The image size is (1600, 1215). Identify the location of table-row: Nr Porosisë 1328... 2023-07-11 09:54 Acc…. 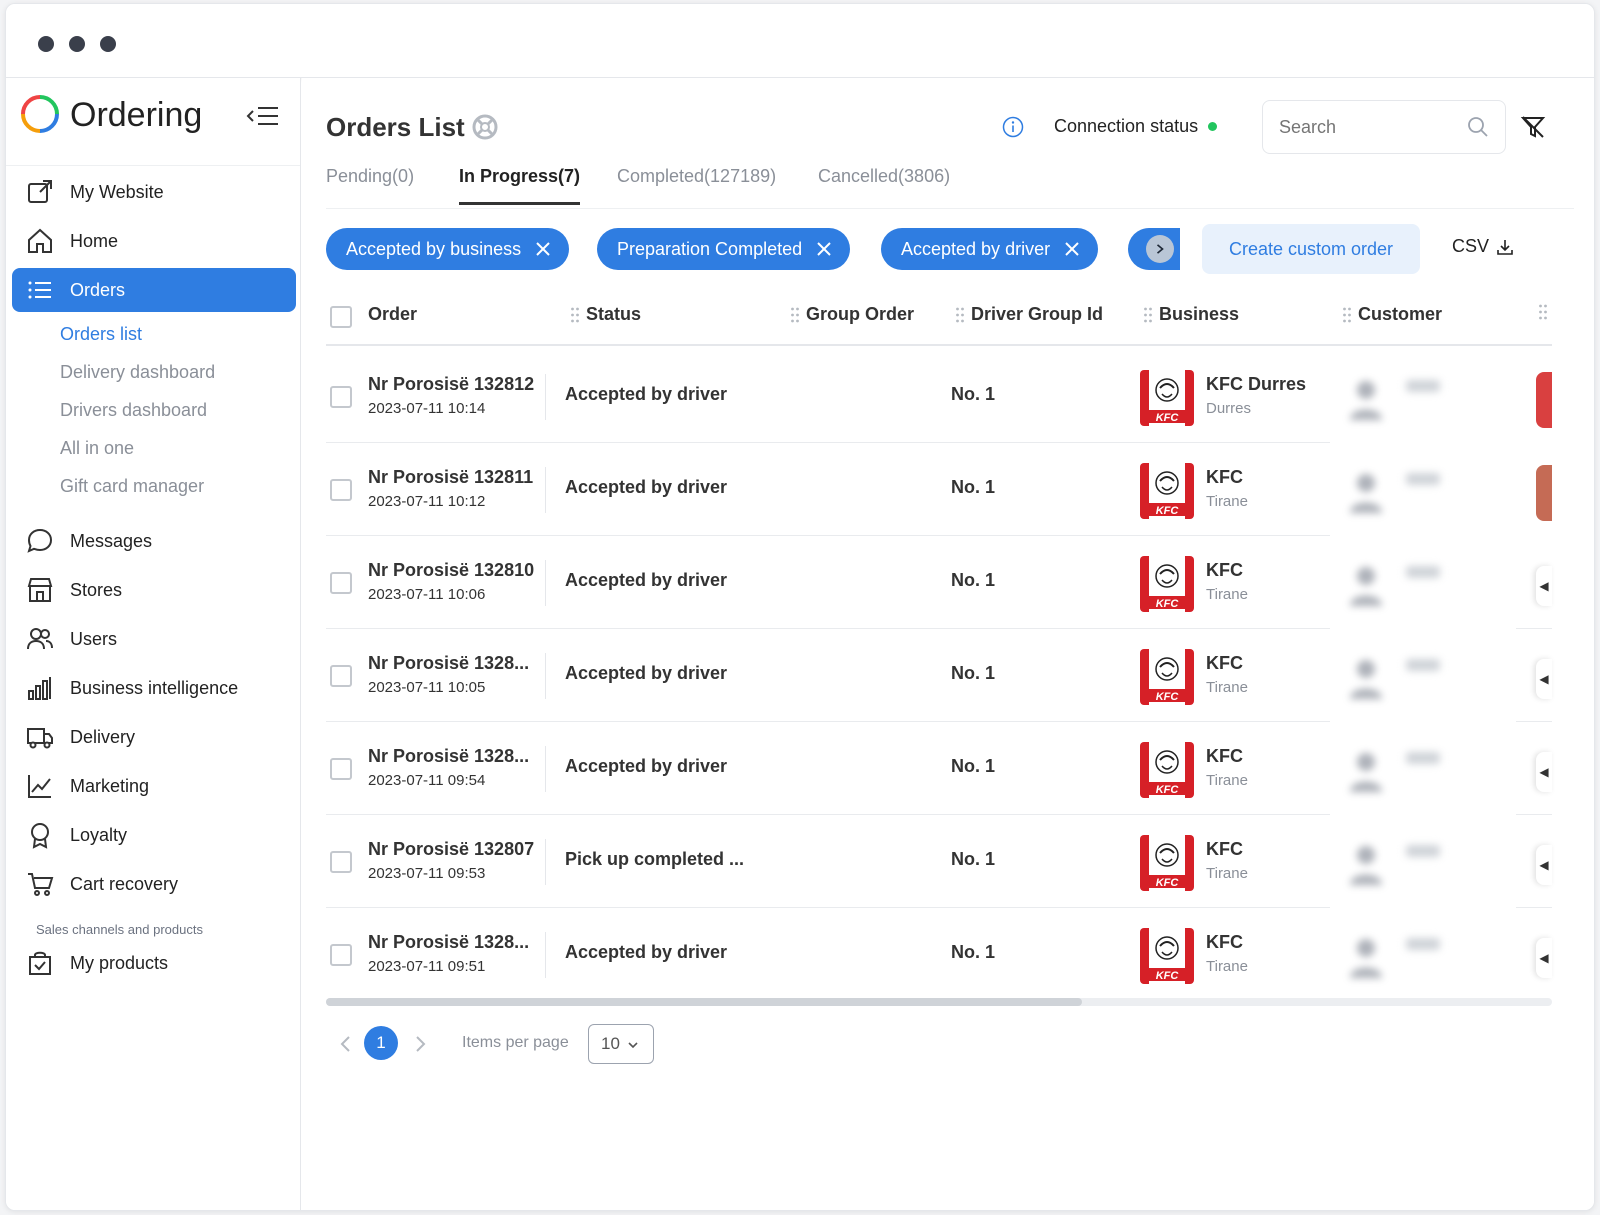
(939, 768).